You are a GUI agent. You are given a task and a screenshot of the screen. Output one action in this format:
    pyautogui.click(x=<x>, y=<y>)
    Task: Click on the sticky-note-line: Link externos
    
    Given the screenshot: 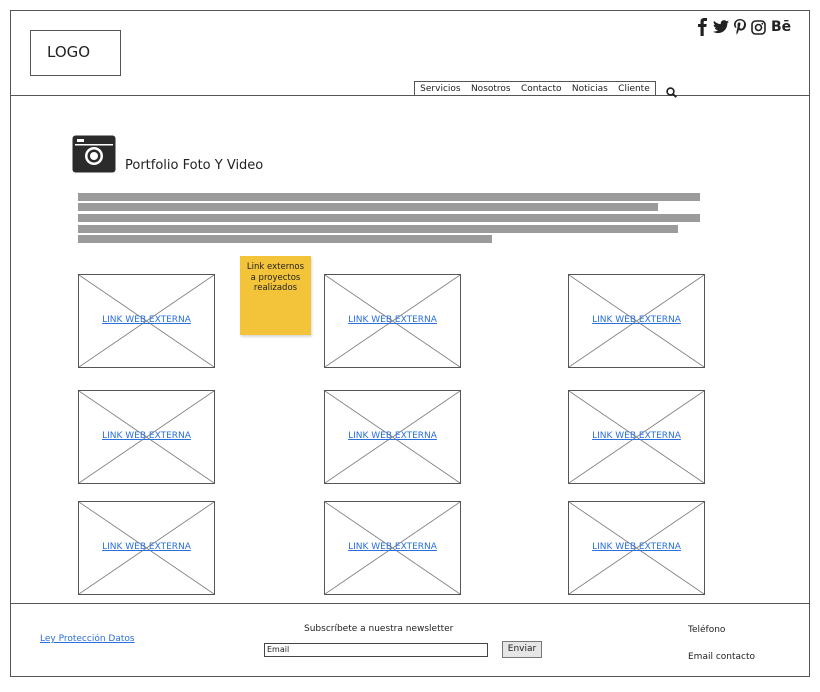 What is the action you would take?
    pyautogui.click(x=275, y=267)
    